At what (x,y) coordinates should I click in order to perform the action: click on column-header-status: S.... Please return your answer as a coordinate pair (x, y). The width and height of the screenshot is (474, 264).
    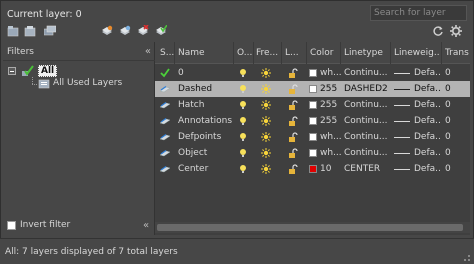
    Looking at the image, I should click on (167, 53).